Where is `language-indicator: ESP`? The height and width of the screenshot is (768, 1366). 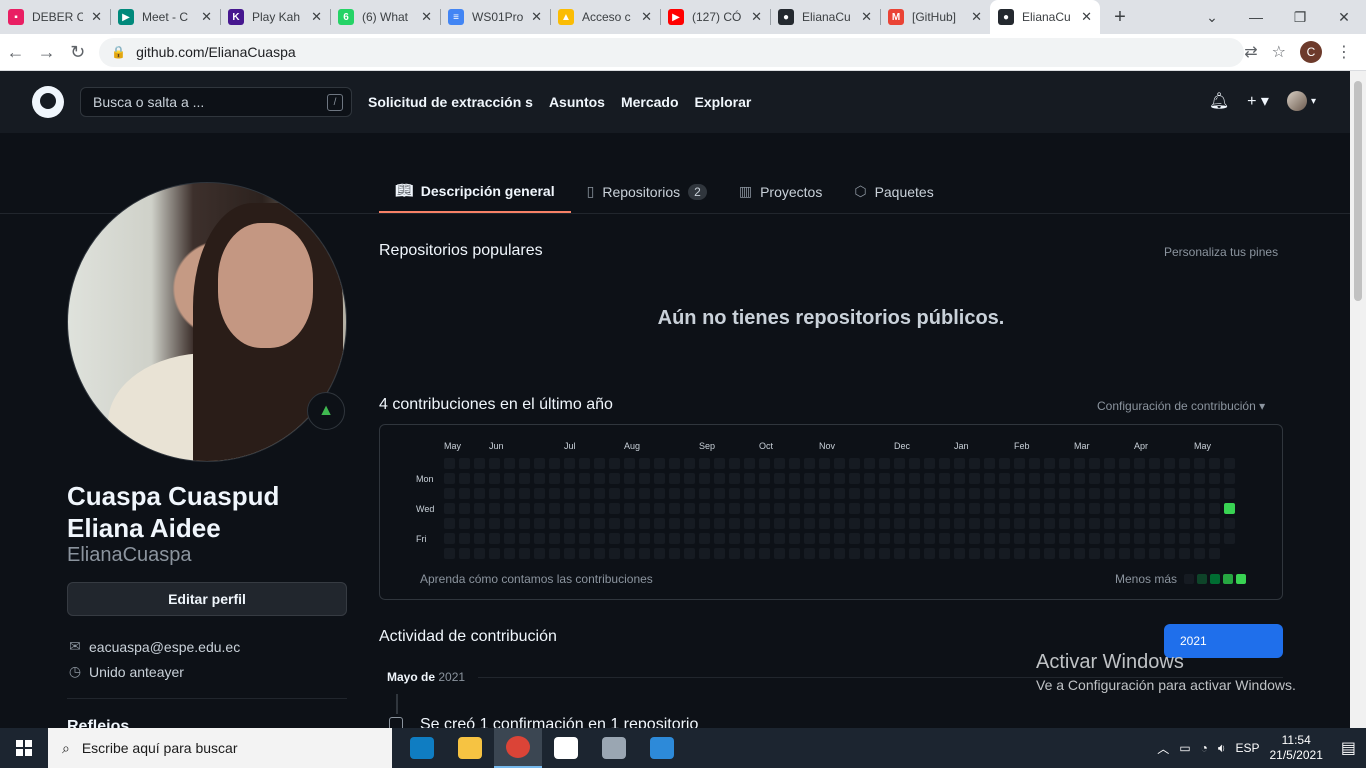 language-indicator: ESP is located at coordinates (1247, 748).